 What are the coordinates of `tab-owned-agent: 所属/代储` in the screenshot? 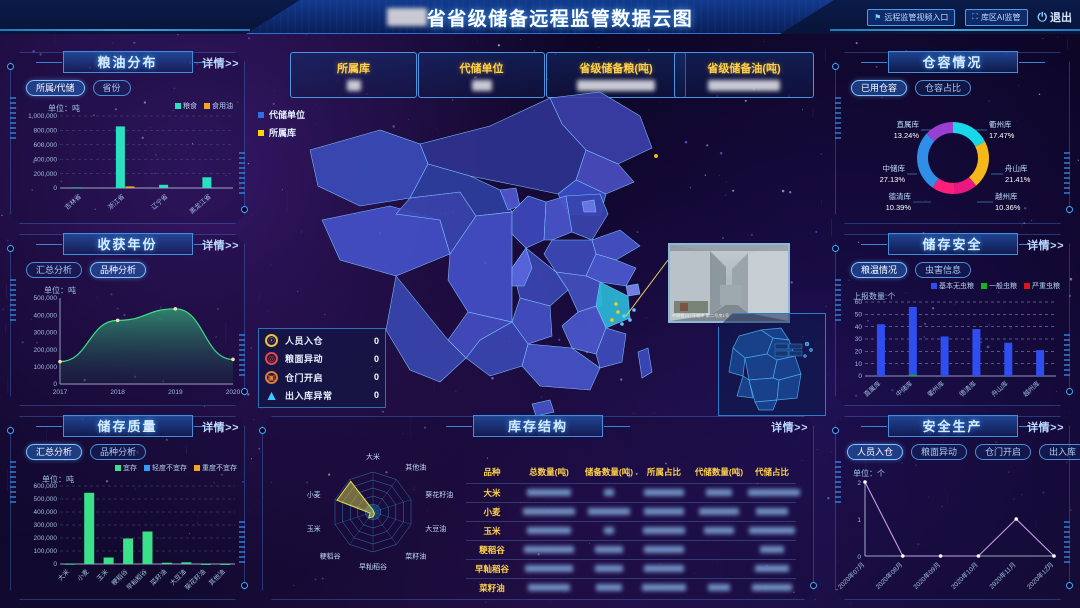 It's located at (55, 88).